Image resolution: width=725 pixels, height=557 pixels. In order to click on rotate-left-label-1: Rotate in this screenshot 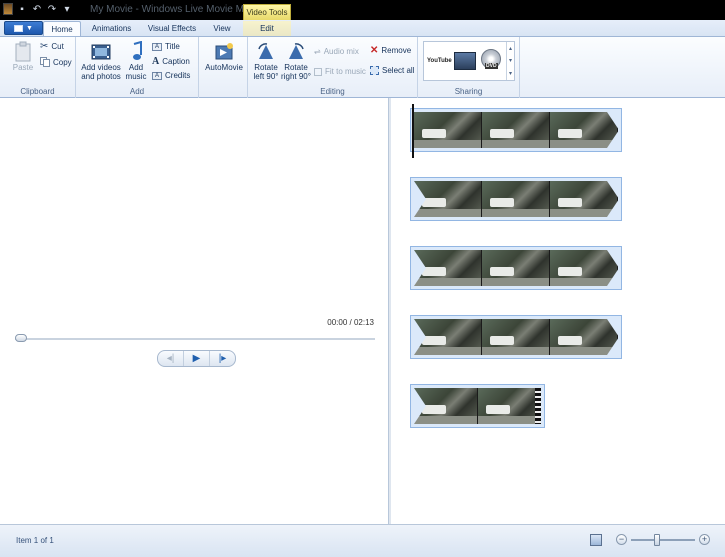, I will do `click(266, 67)`.